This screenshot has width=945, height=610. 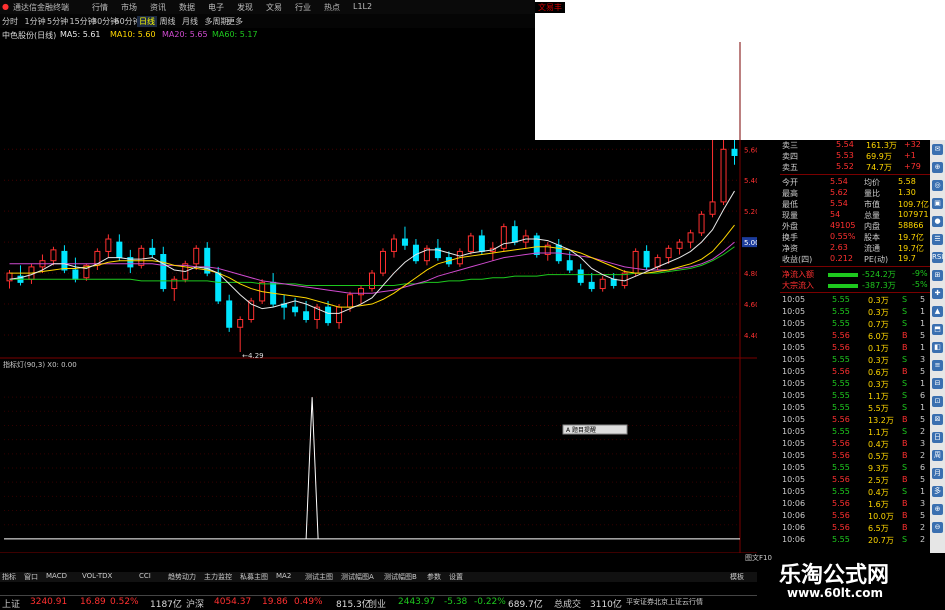 I want to click on side-tool-icon: 日, so click(x=937, y=437).